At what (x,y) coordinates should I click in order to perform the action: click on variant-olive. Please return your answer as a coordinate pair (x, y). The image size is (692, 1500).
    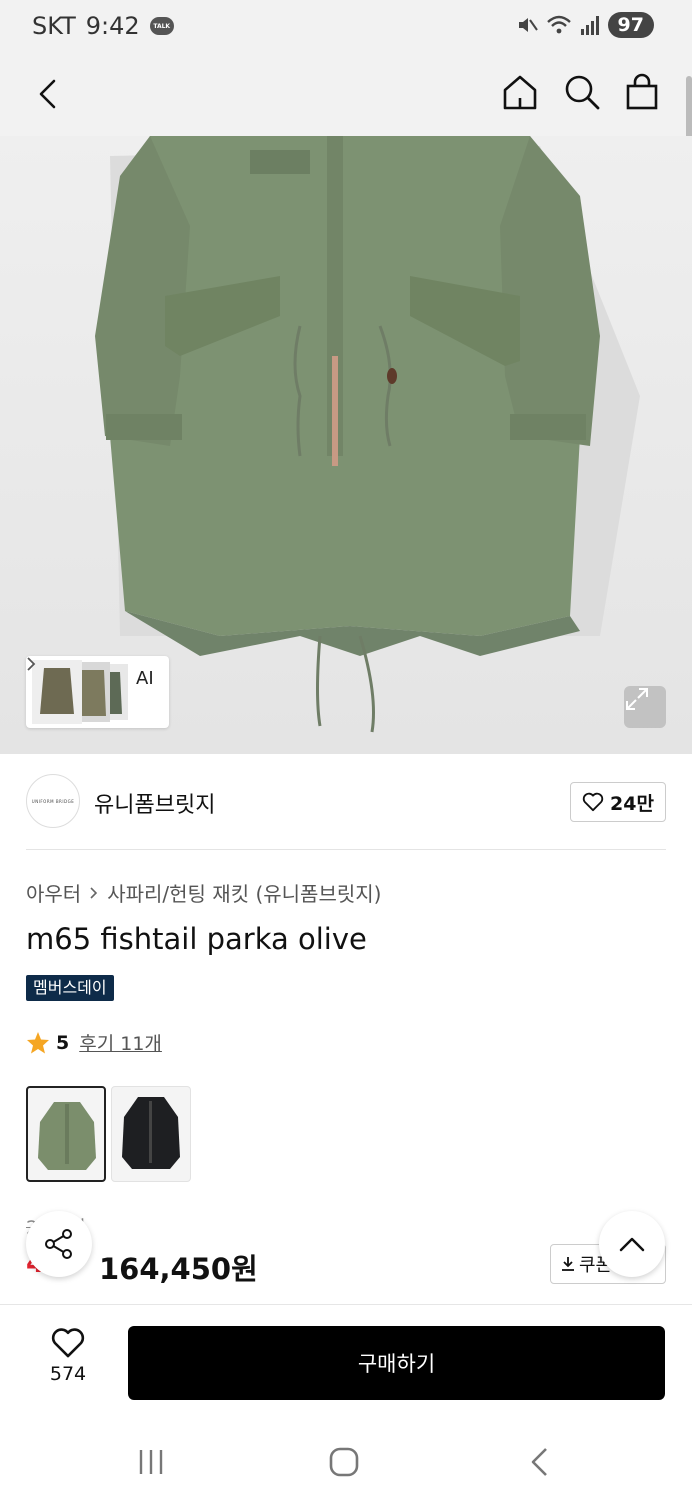
    Looking at the image, I should click on (66, 1134).